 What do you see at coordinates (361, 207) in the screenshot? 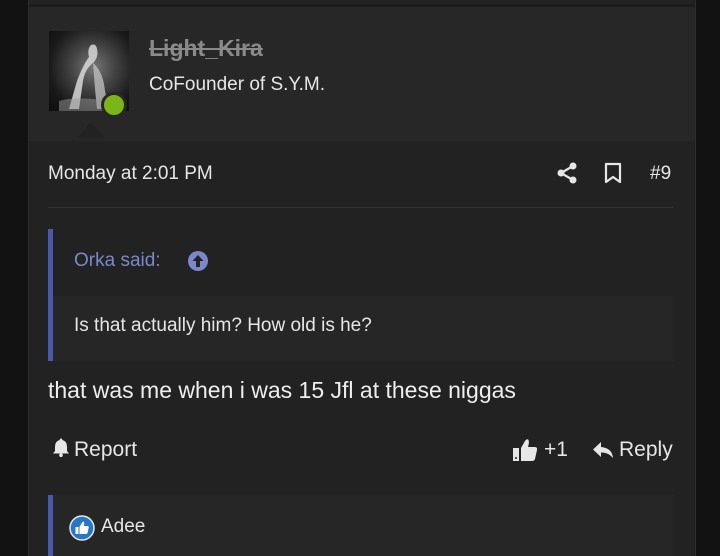
I see `divider` at bounding box center [361, 207].